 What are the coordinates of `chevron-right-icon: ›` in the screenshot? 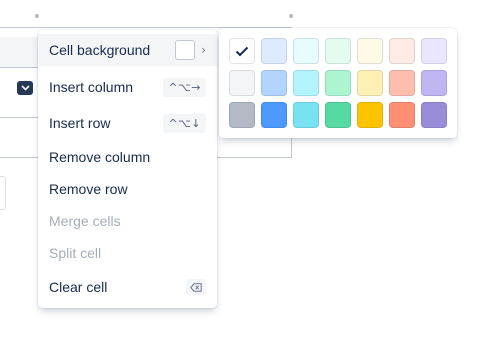 It's located at (203, 50).